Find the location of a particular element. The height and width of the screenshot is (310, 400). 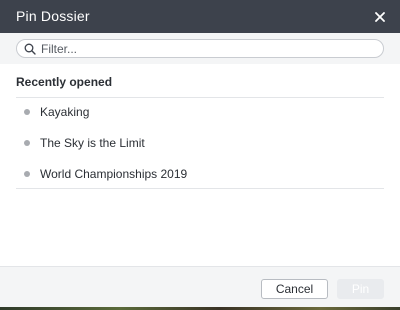

dialog-footer: Cancel Pin is located at coordinates (200, 288).